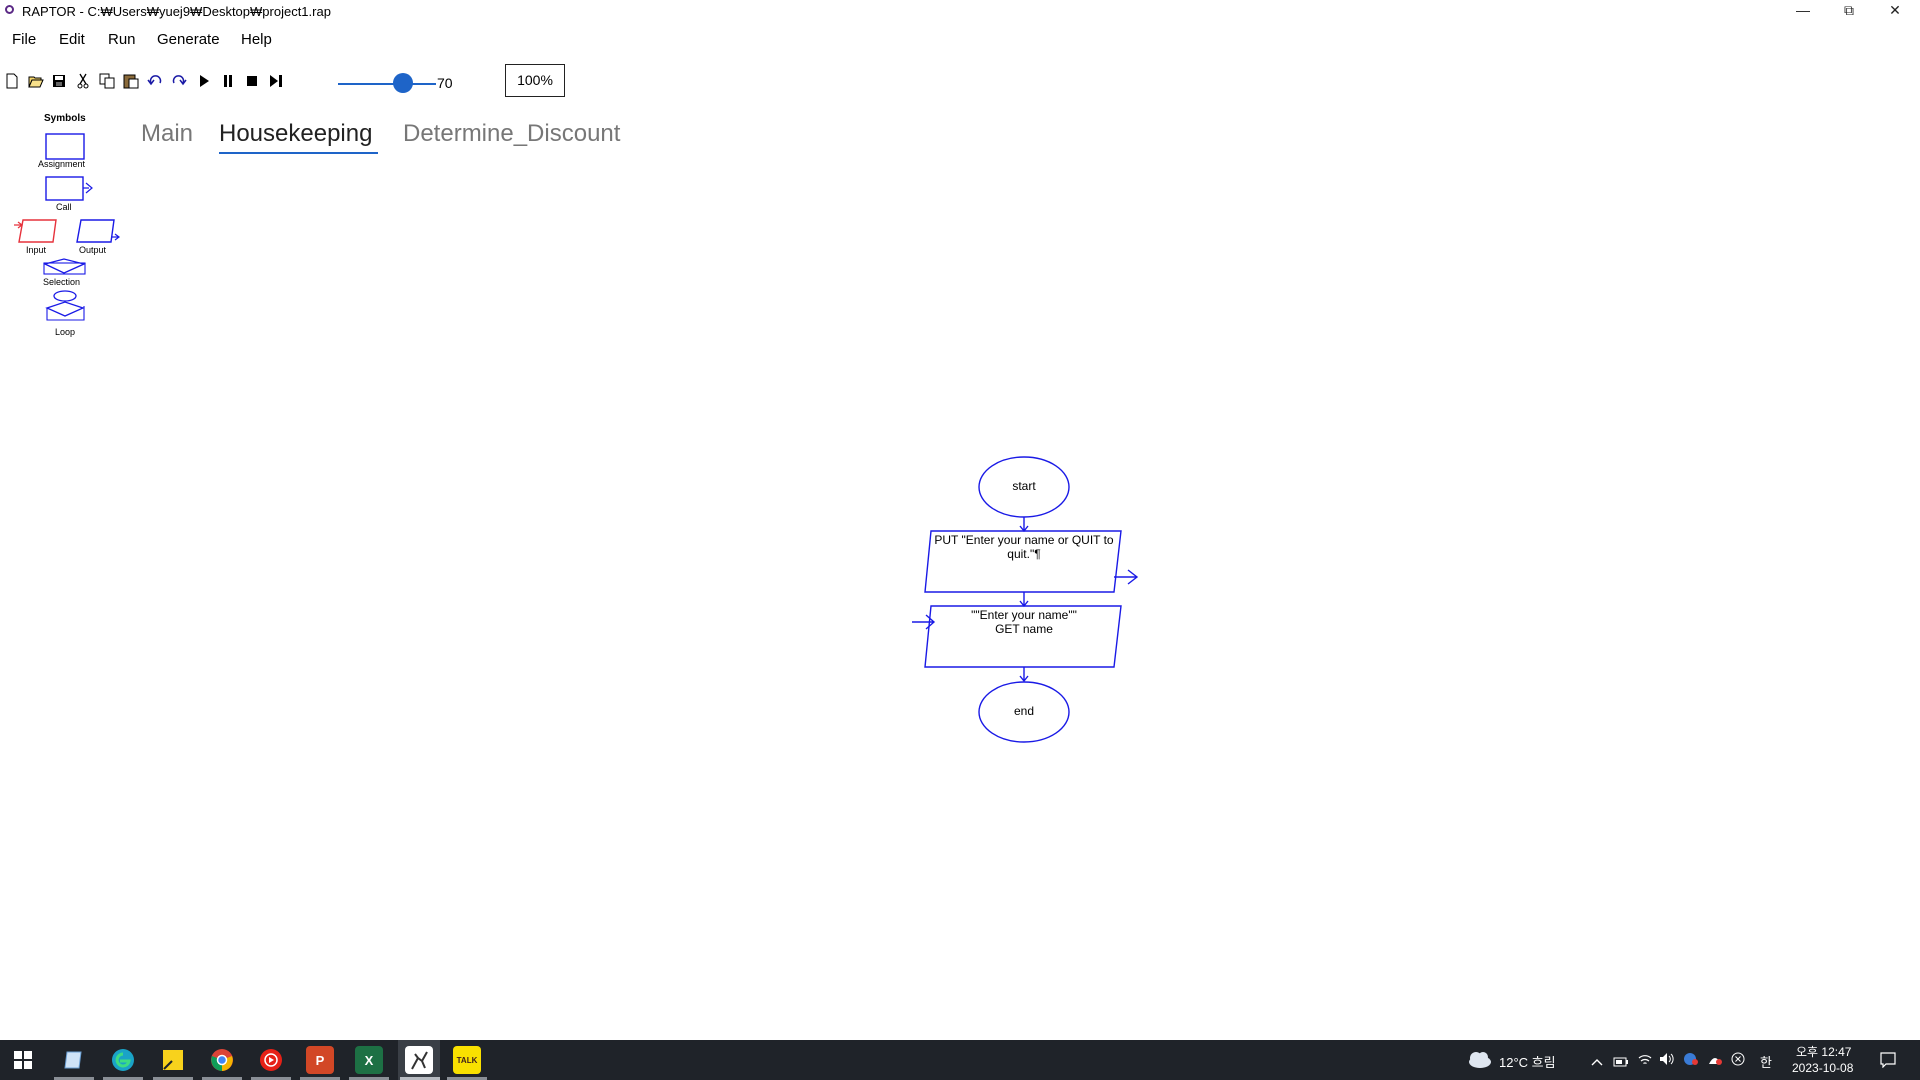 The width and height of the screenshot is (1920, 1080). Describe the element at coordinates (1888, 1062) in the screenshot. I see `notification-icon` at that location.